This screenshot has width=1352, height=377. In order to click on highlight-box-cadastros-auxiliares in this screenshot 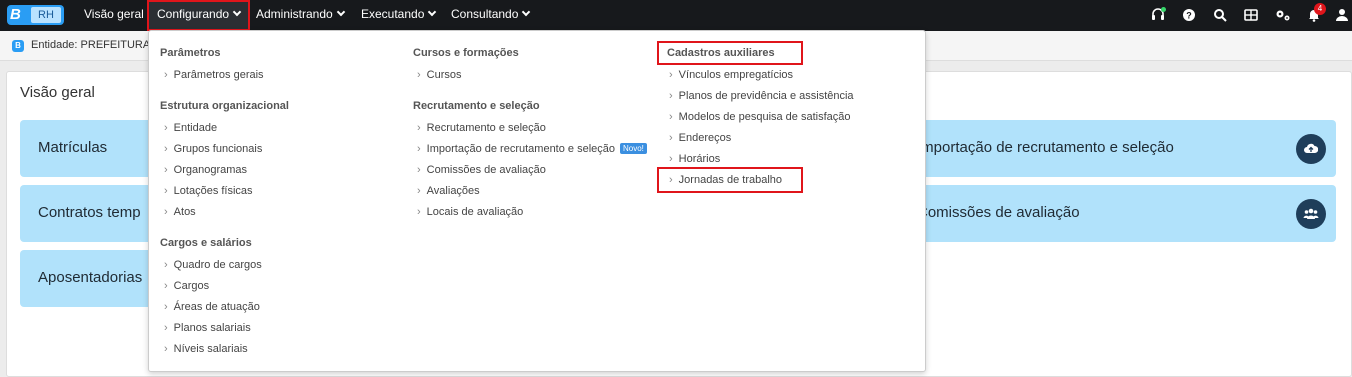, I will do `click(730, 53)`.